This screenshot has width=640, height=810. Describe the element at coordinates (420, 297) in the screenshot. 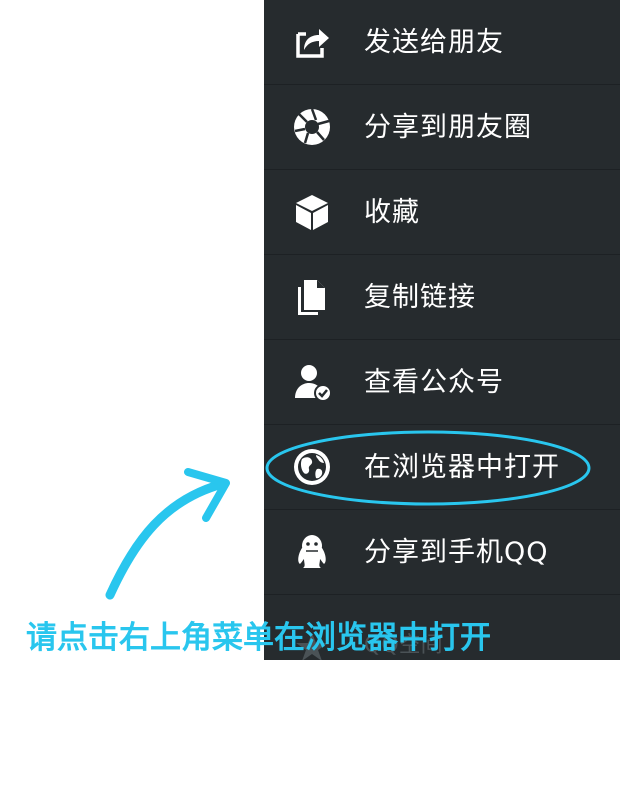

I see `menu-item-label: 复制链接` at that location.